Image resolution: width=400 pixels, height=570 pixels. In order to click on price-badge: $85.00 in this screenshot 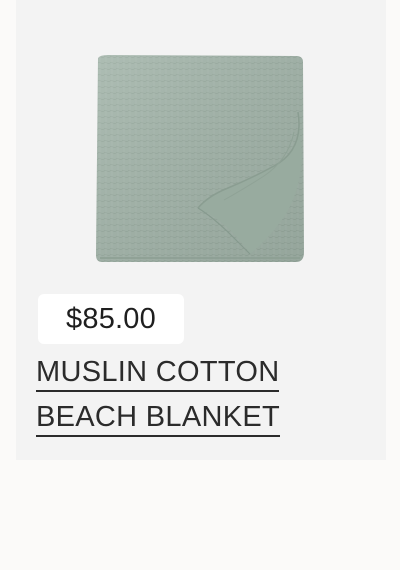, I will do `click(111, 319)`.